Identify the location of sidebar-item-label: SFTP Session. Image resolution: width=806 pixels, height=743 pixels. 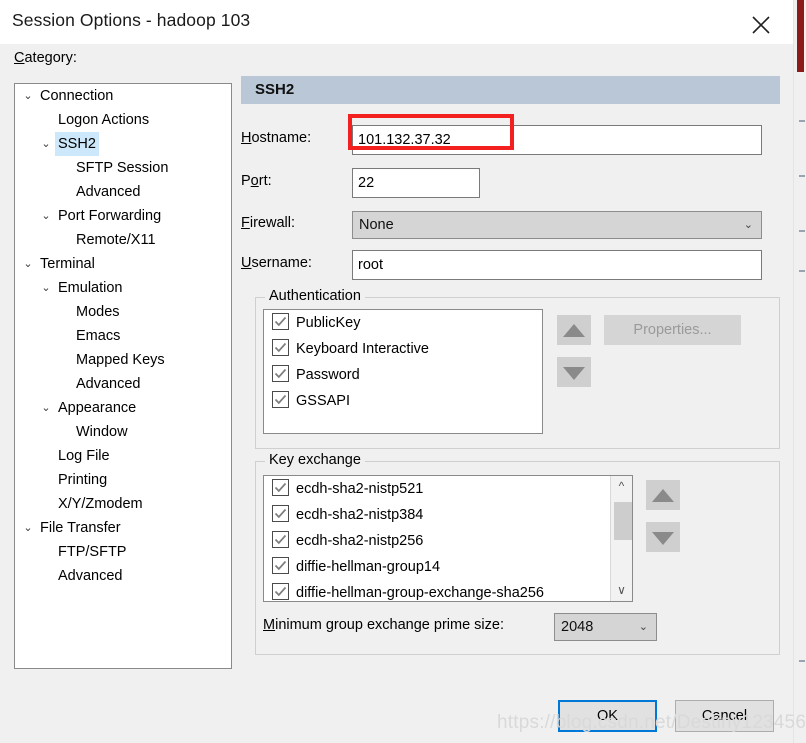
(122, 168).